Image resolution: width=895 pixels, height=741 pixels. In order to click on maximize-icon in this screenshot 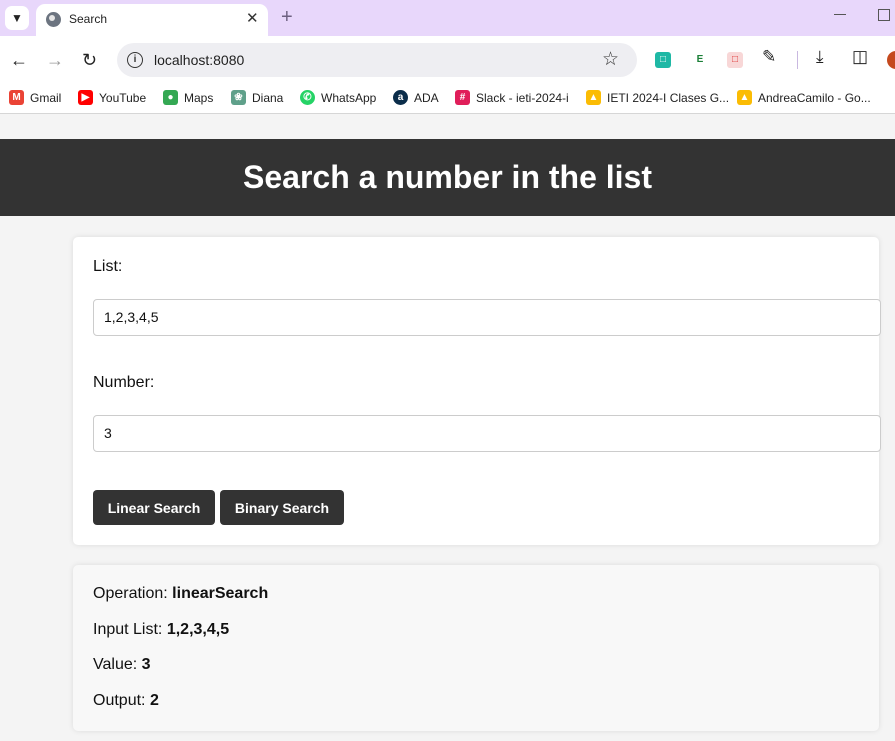, I will do `click(884, 15)`.